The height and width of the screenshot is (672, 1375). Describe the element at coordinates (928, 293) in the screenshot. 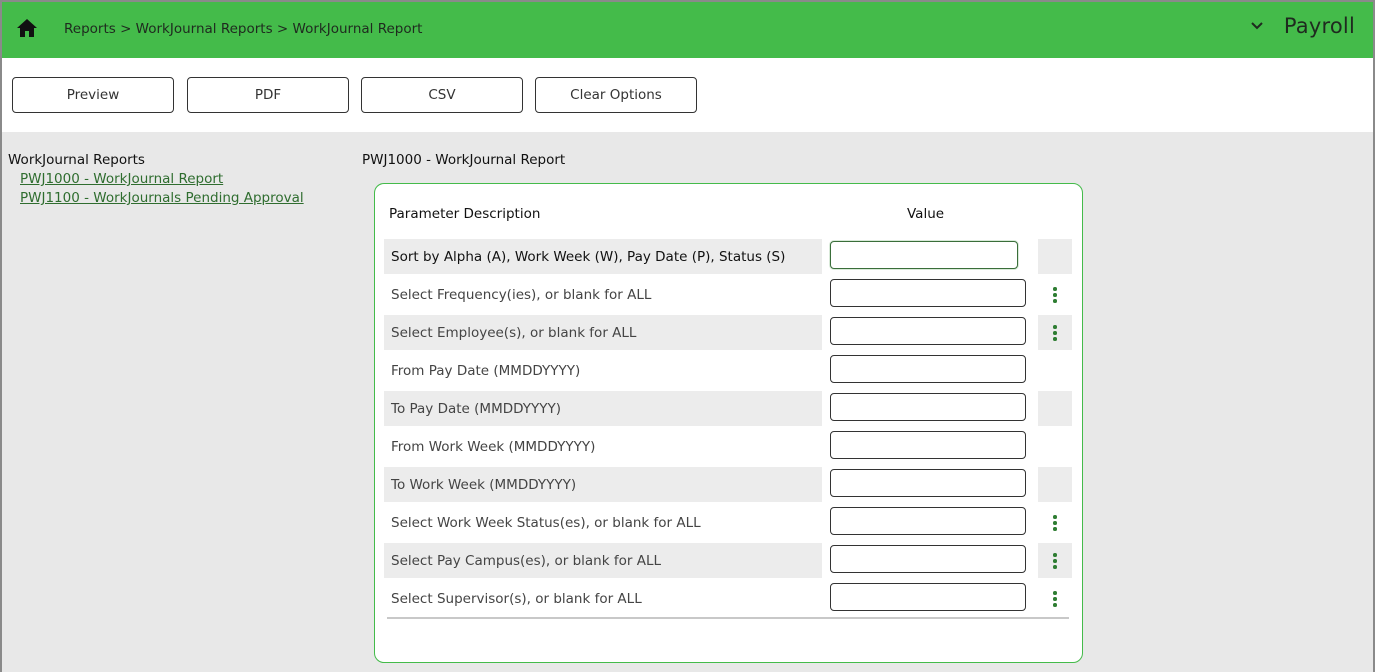

I see `frequency-input` at that location.